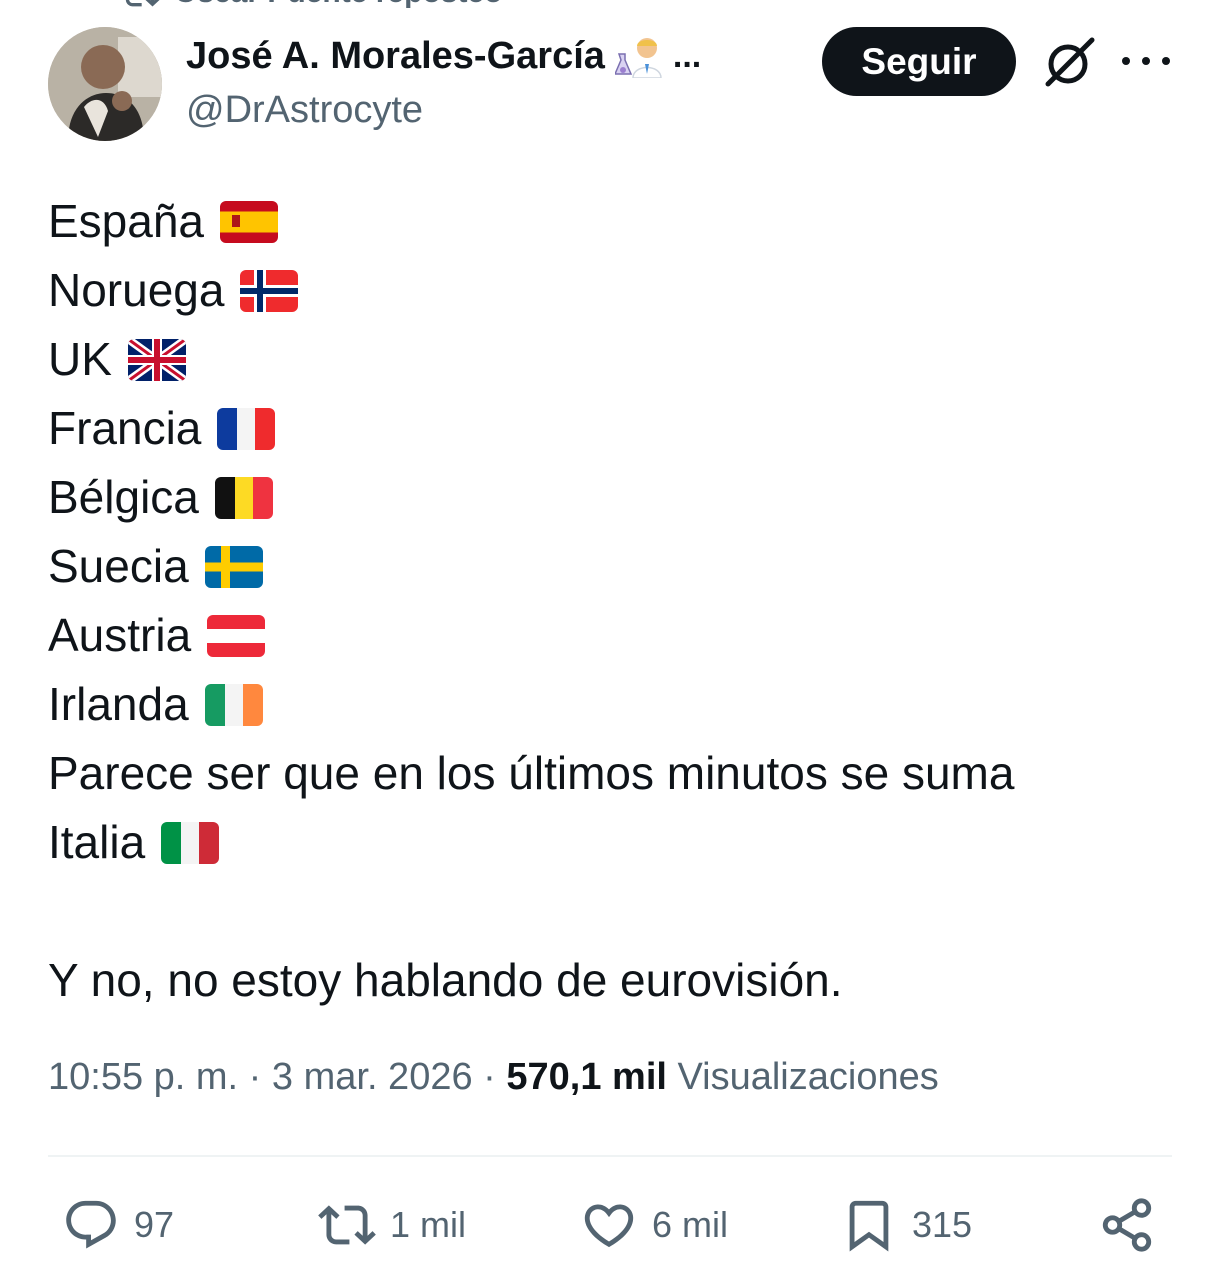  I want to click on country-label: Suecia, so click(118, 566).